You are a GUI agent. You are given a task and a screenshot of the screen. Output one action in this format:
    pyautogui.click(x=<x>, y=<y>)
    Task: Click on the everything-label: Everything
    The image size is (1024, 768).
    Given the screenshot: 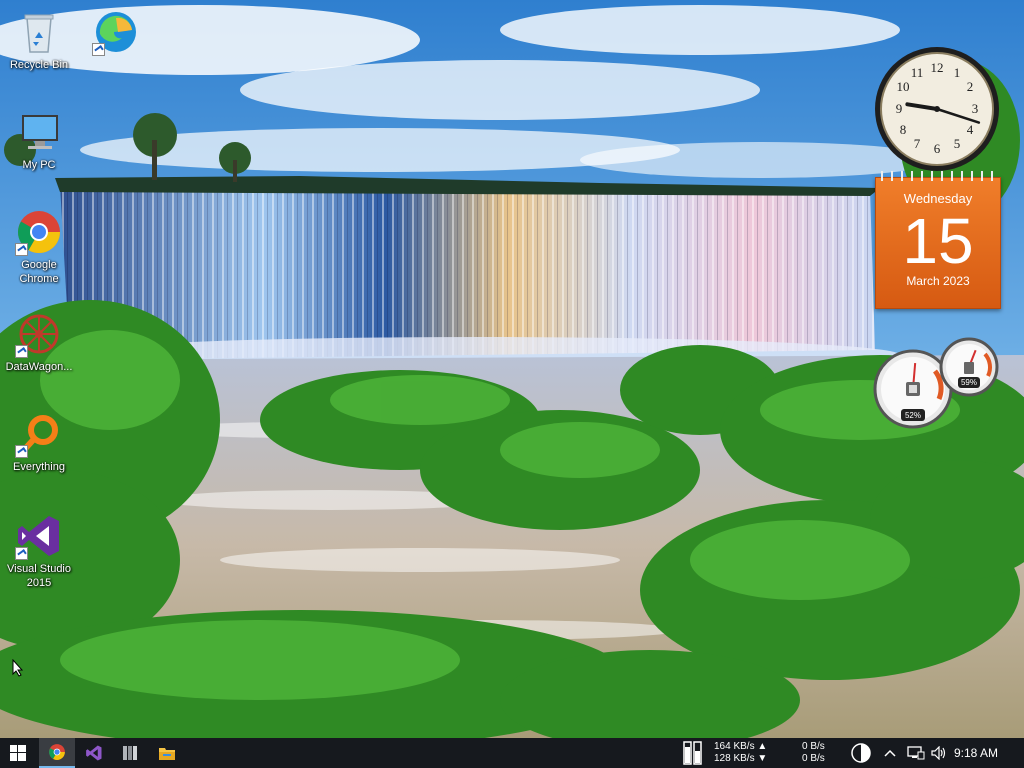 What is the action you would take?
    pyautogui.click(x=39, y=467)
    